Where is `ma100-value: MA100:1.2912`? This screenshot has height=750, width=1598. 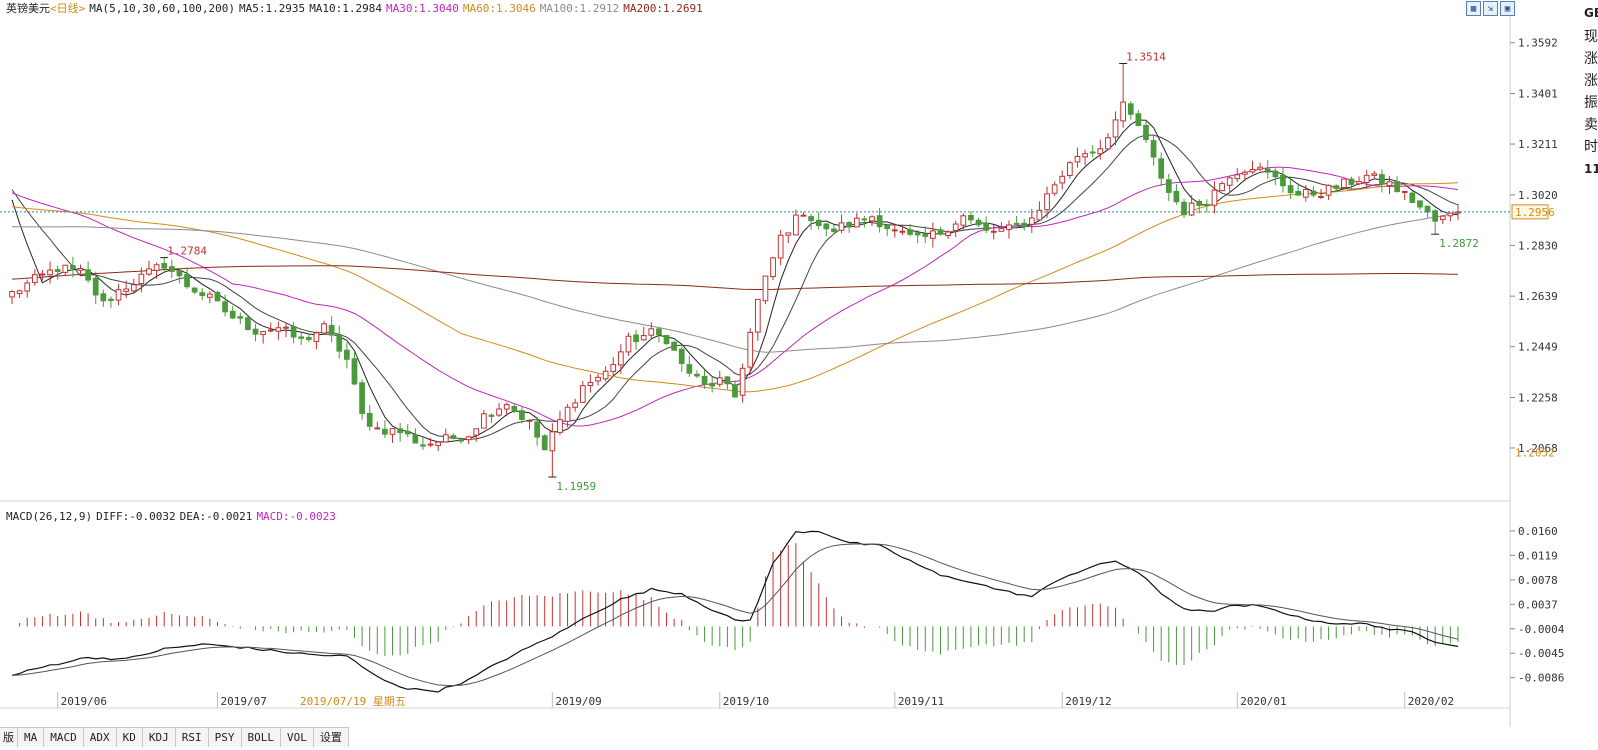 ma100-value: MA100:1.2912 is located at coordinates (579, 8).